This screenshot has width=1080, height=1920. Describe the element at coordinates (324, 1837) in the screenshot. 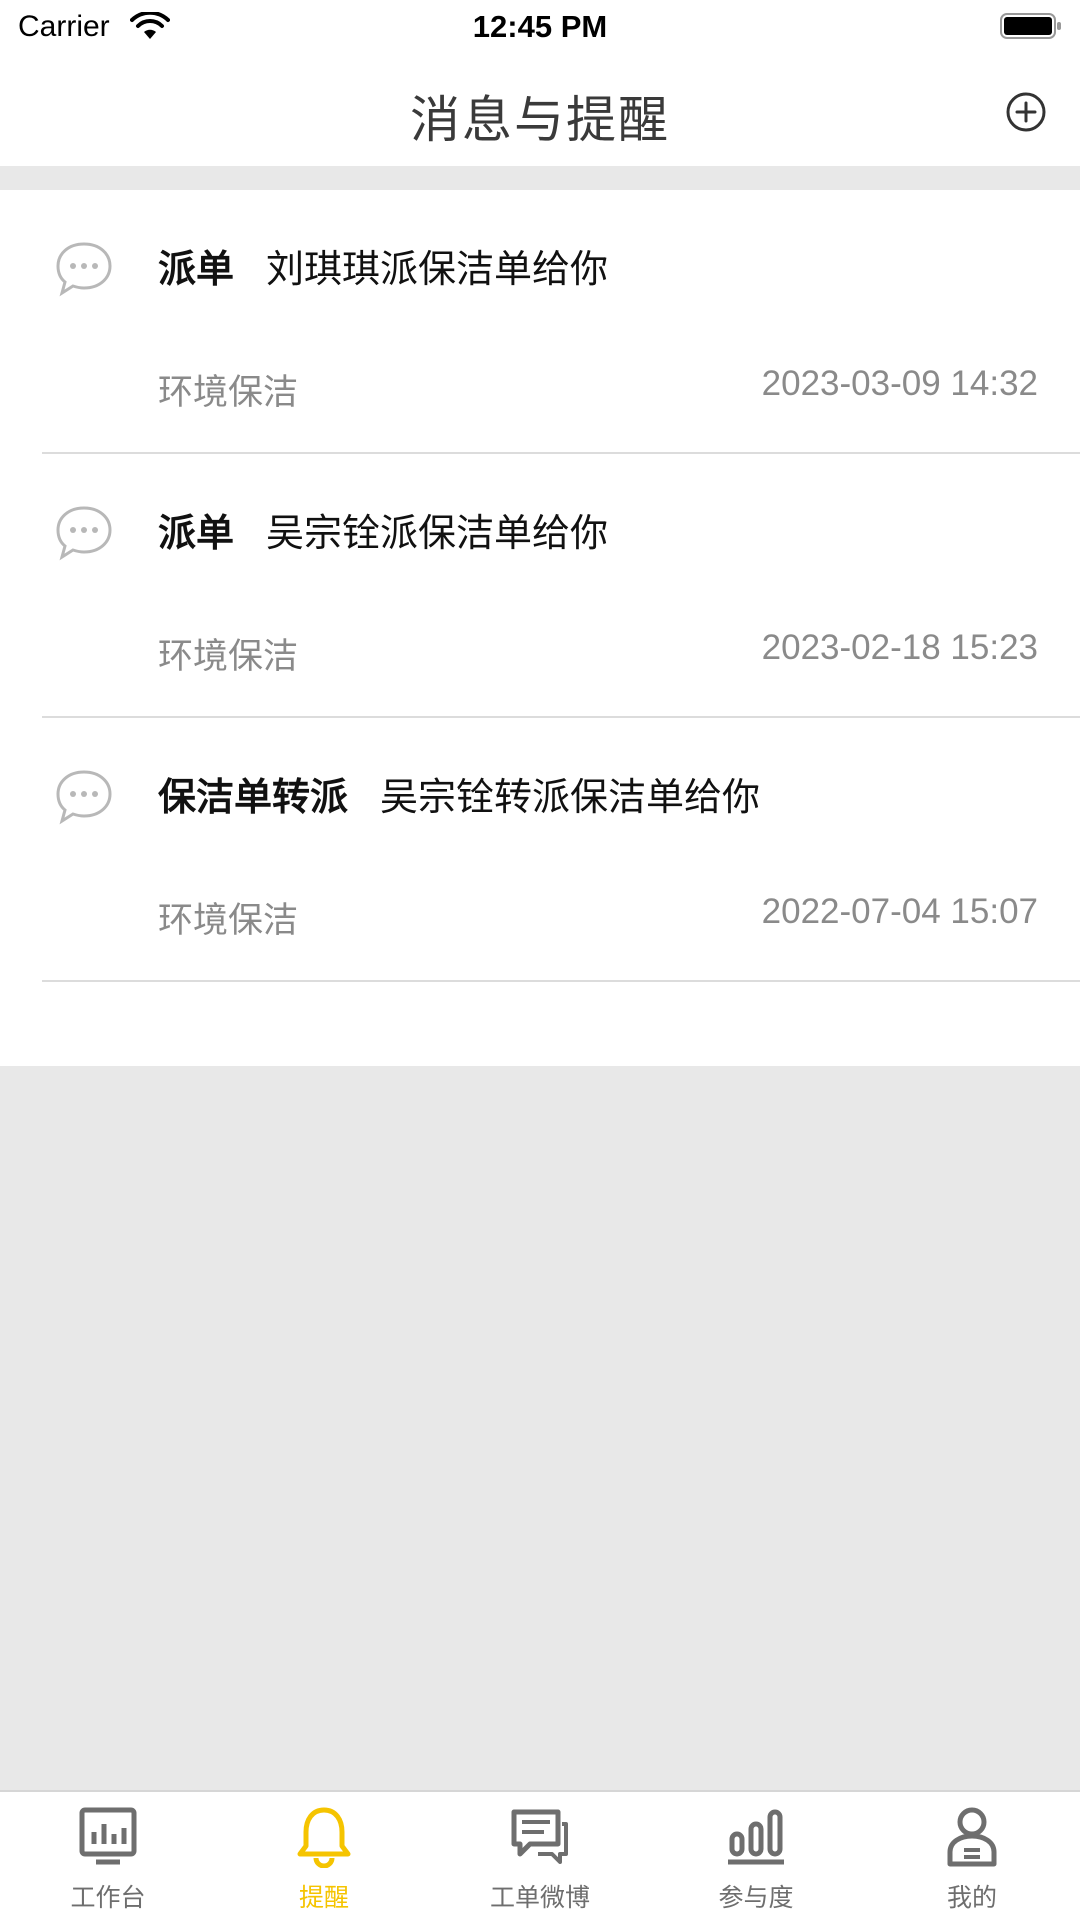

I see `bell-icon` at that location.